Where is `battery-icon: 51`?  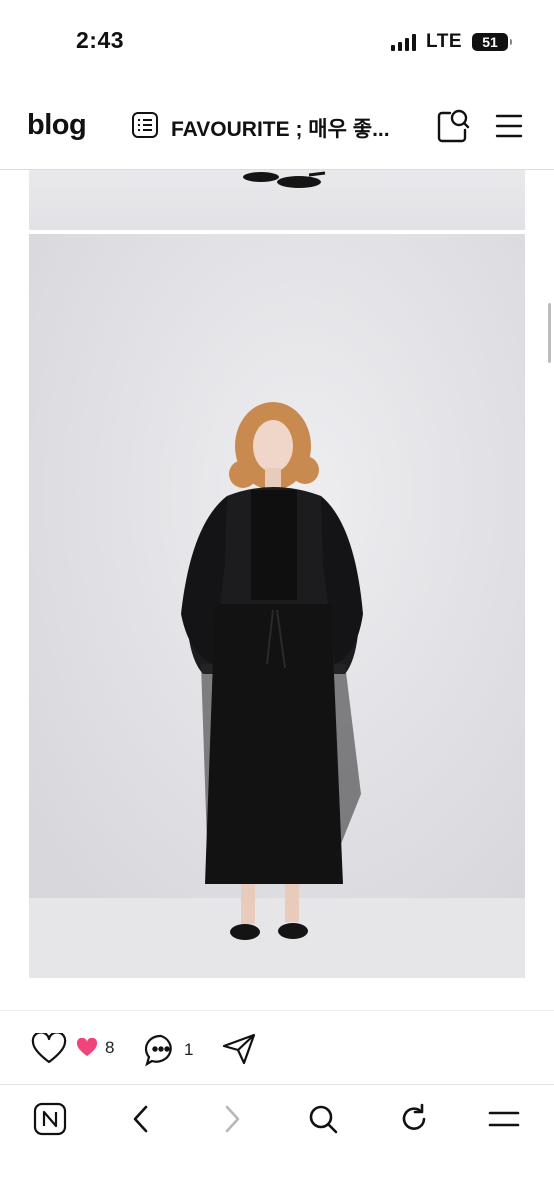
battery-icon: 51 is located at coordinates (492, 42).